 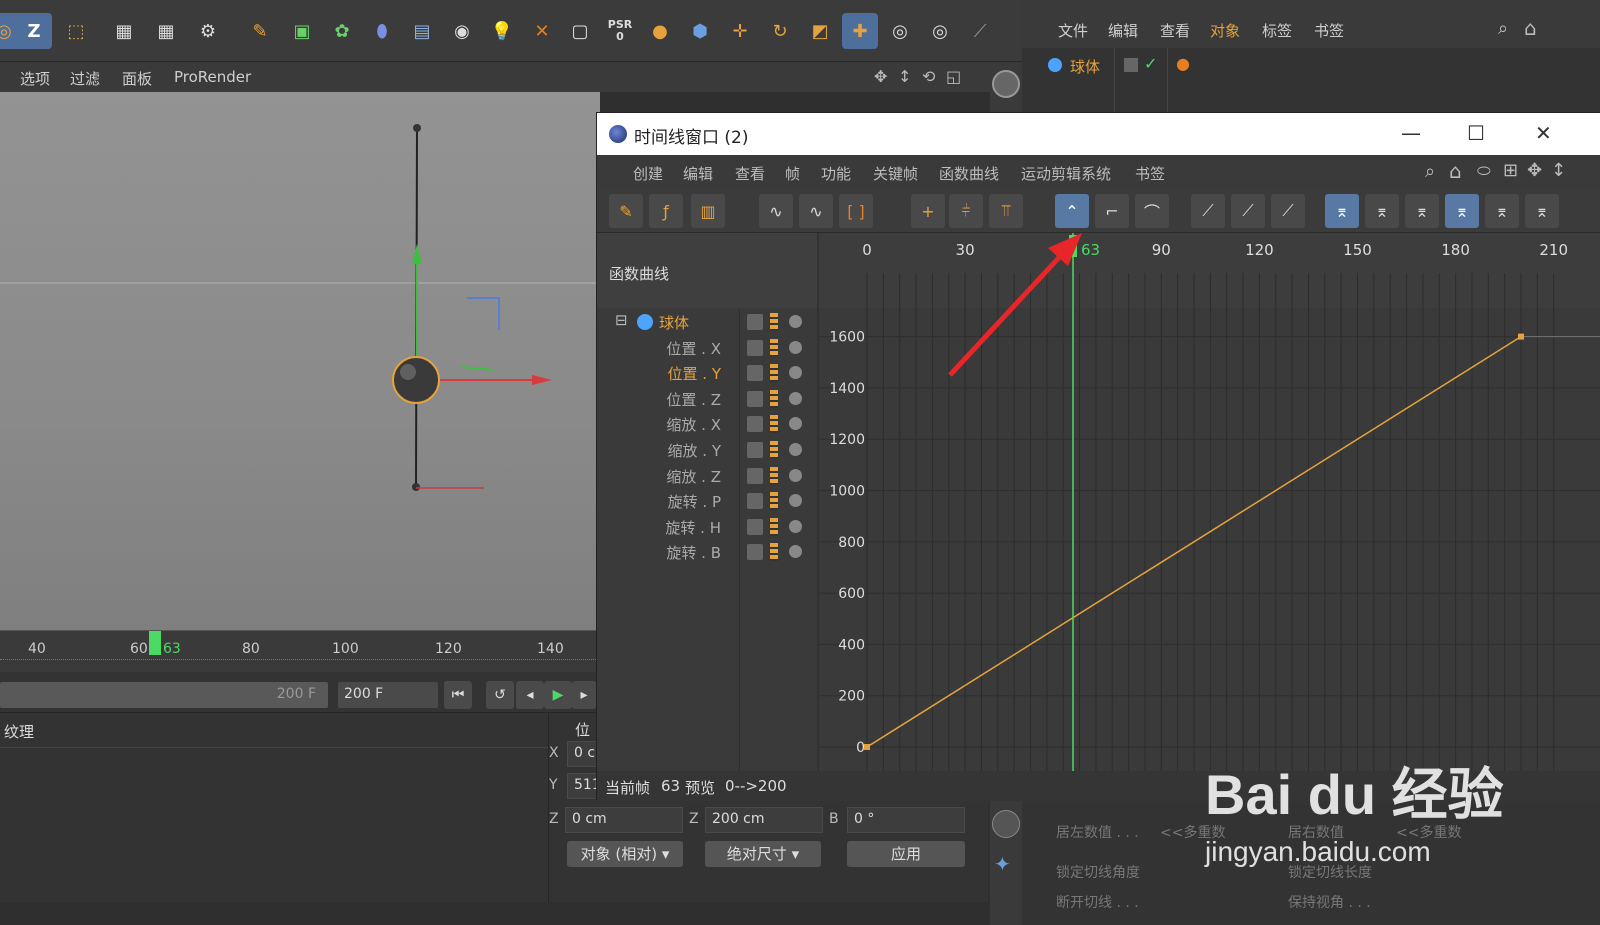 I want to click on camera-icon: ◉, so click(x=462, y=31).